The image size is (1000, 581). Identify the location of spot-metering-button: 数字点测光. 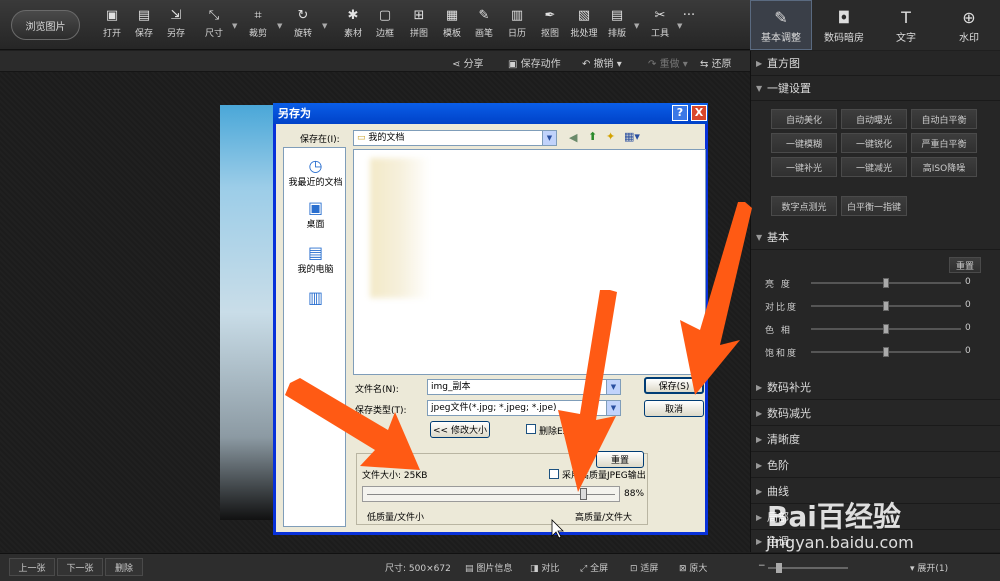
(804, 206).